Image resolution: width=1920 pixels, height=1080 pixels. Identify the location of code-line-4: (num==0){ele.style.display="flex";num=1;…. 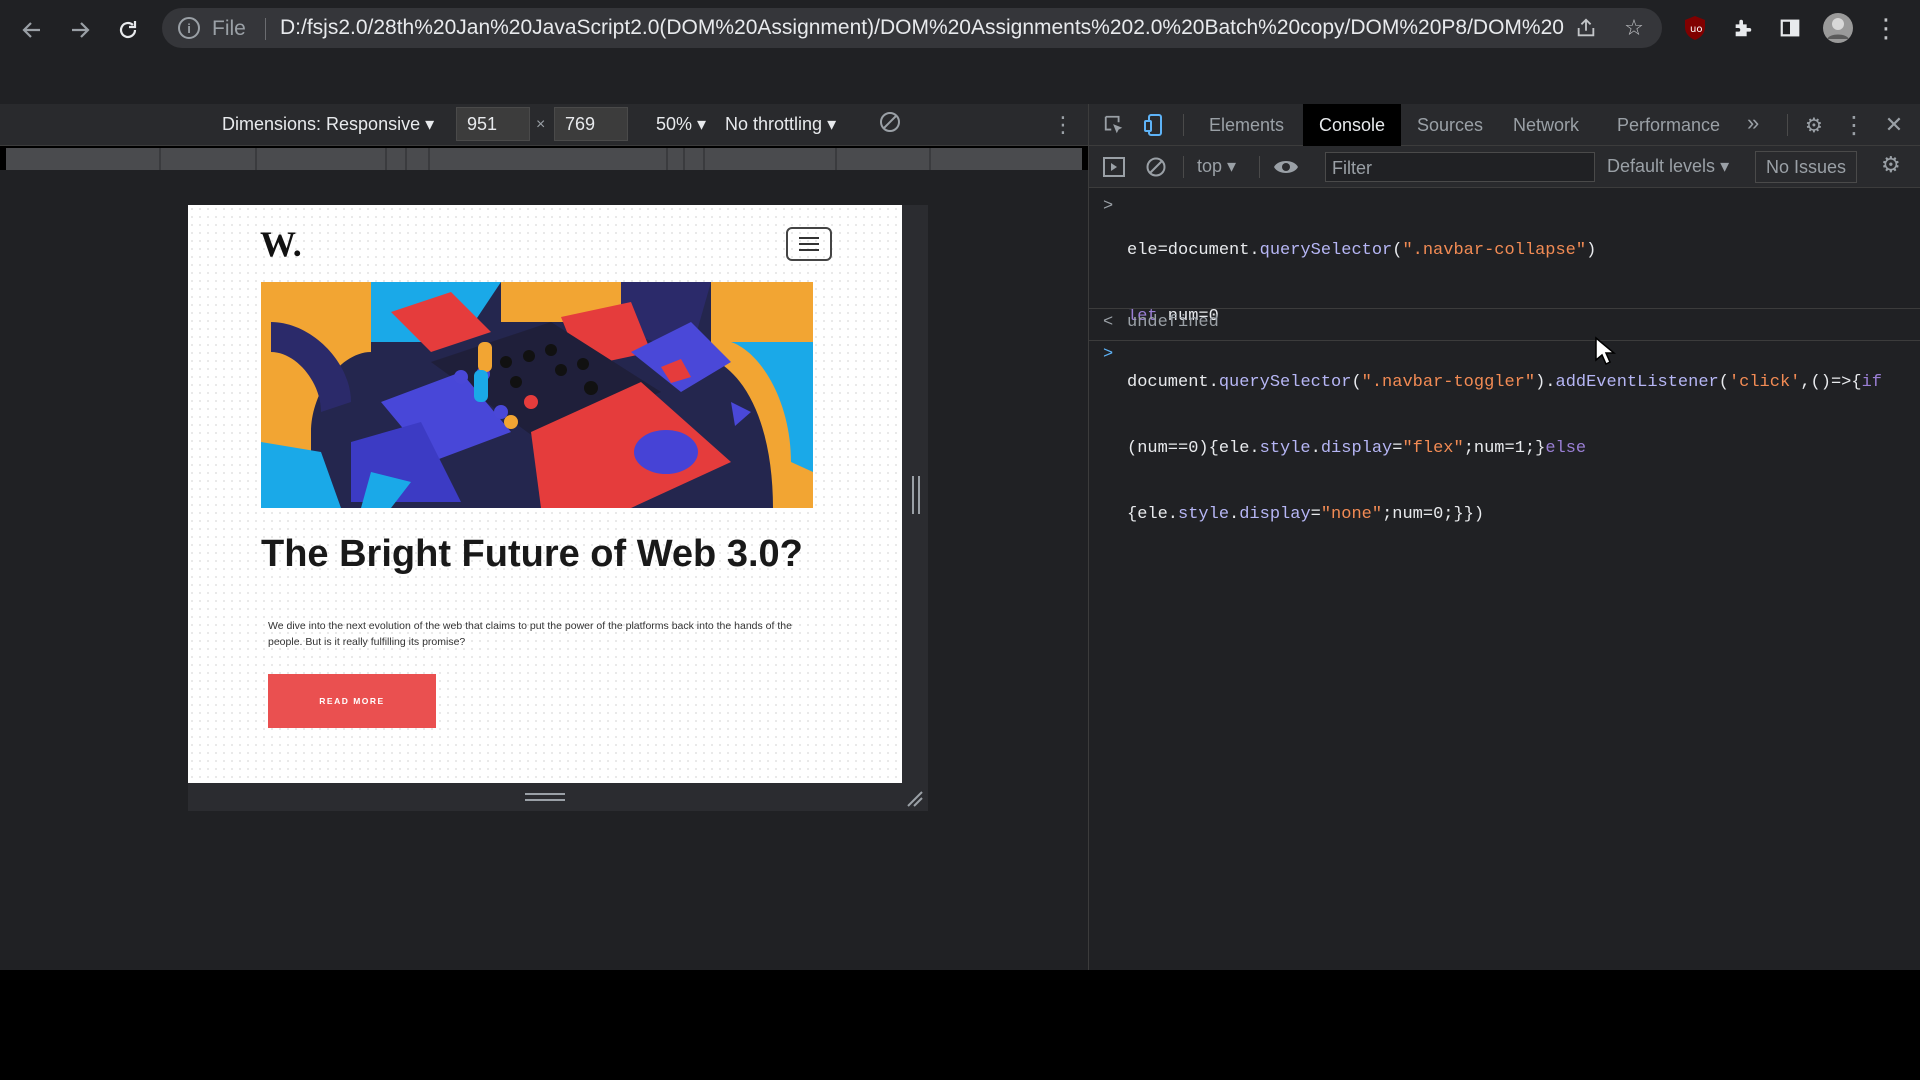
(1357, 448).